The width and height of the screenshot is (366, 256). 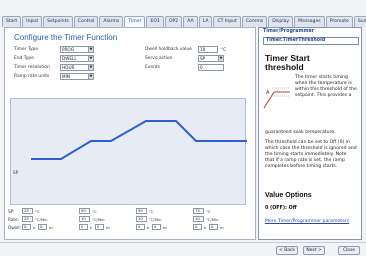 I want to click on profile-line, so click(x=139, y=140).